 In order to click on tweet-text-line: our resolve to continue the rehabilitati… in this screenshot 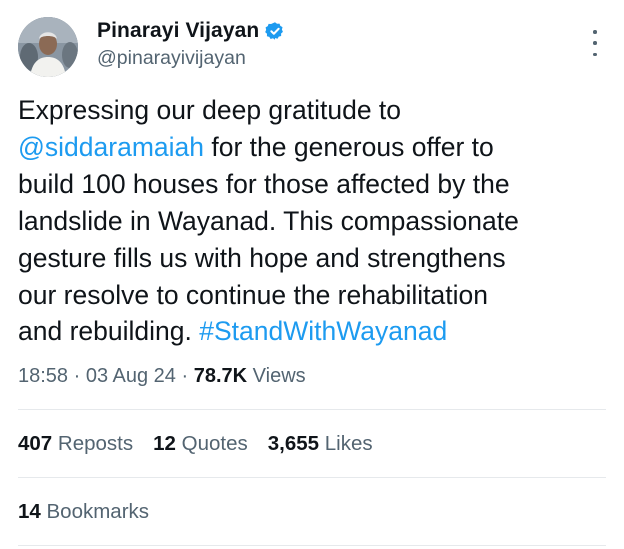, I will do `click(318, 295)`.